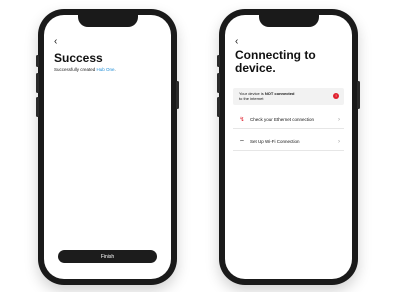 The height and width of the screenshot is (292, 418). What do you see at coordinates (279, 93) in the screenshot?
I see `status-bold: NOT connected` at bounding box center [279, 93].